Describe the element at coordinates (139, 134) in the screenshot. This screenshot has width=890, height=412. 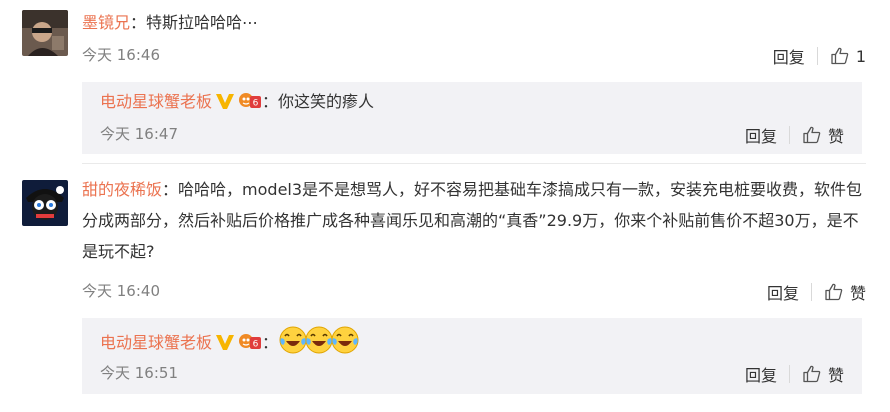
I see `reply-timestamp: 今天 16:47` at that location.